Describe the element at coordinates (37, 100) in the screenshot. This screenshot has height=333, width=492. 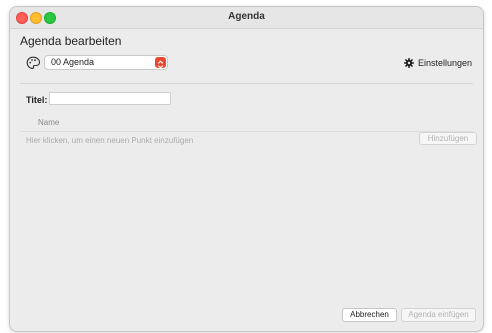
I see `title-label: Titel:` at that location.